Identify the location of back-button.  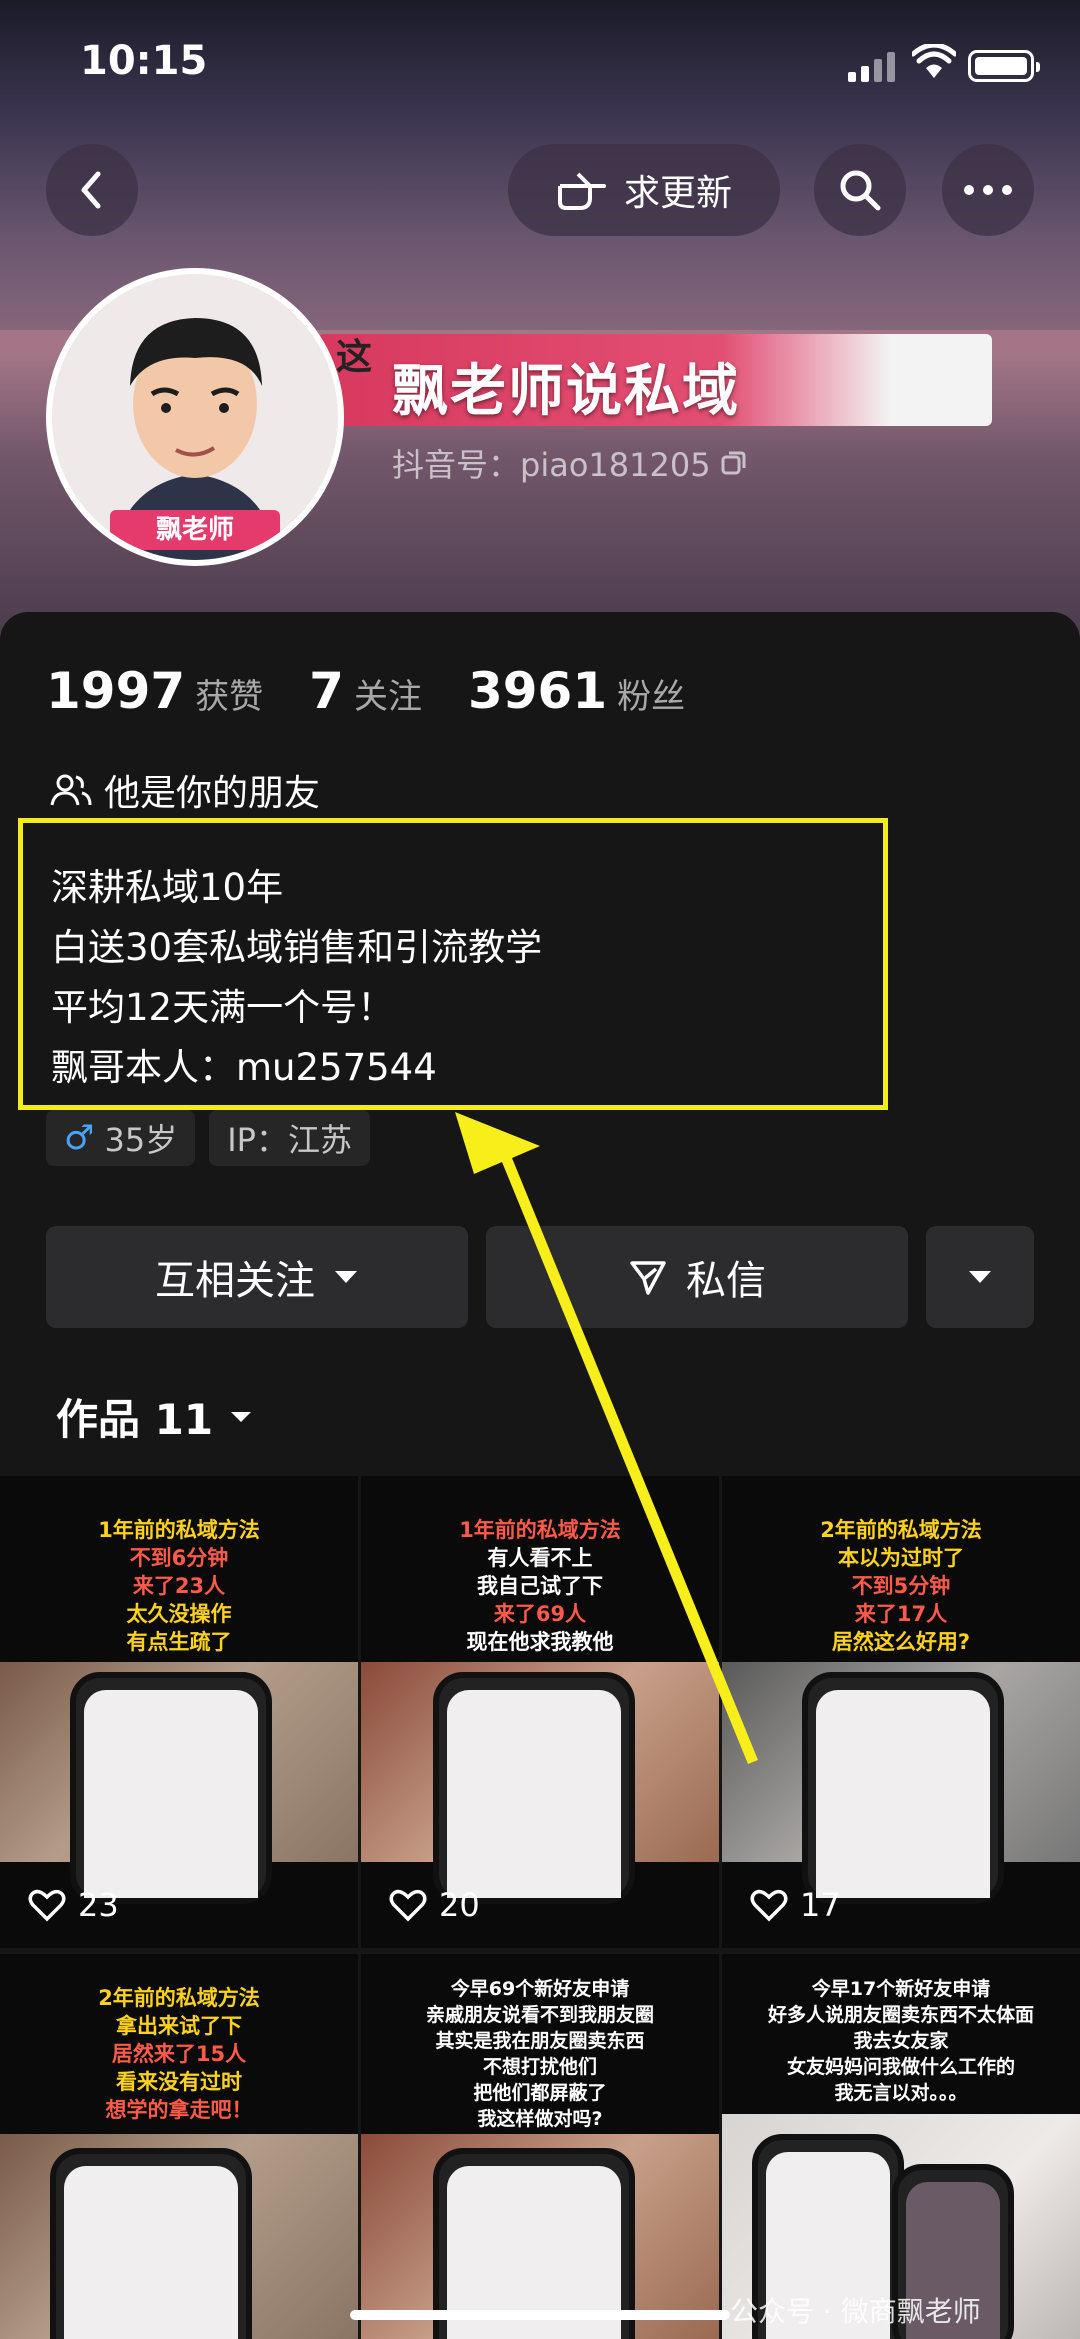
(92, 190).